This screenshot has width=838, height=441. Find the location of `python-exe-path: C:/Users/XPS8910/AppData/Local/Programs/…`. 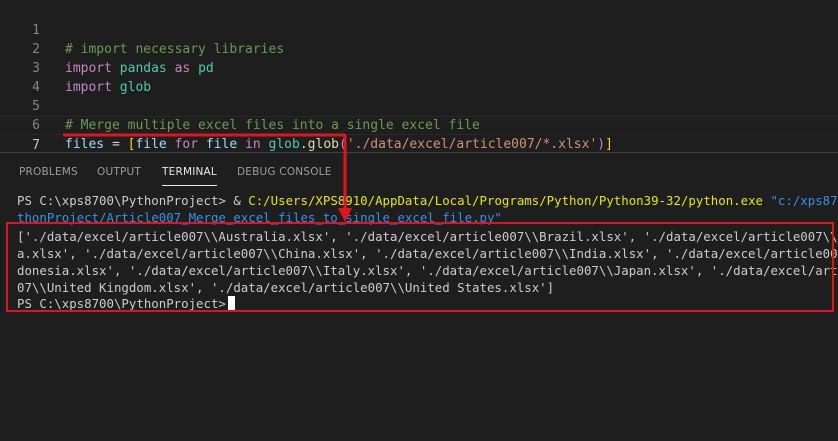

python-exe-path: C:/Users/XPS8910/AppData/Local/Programs/… is located at coordinates (505, 200).